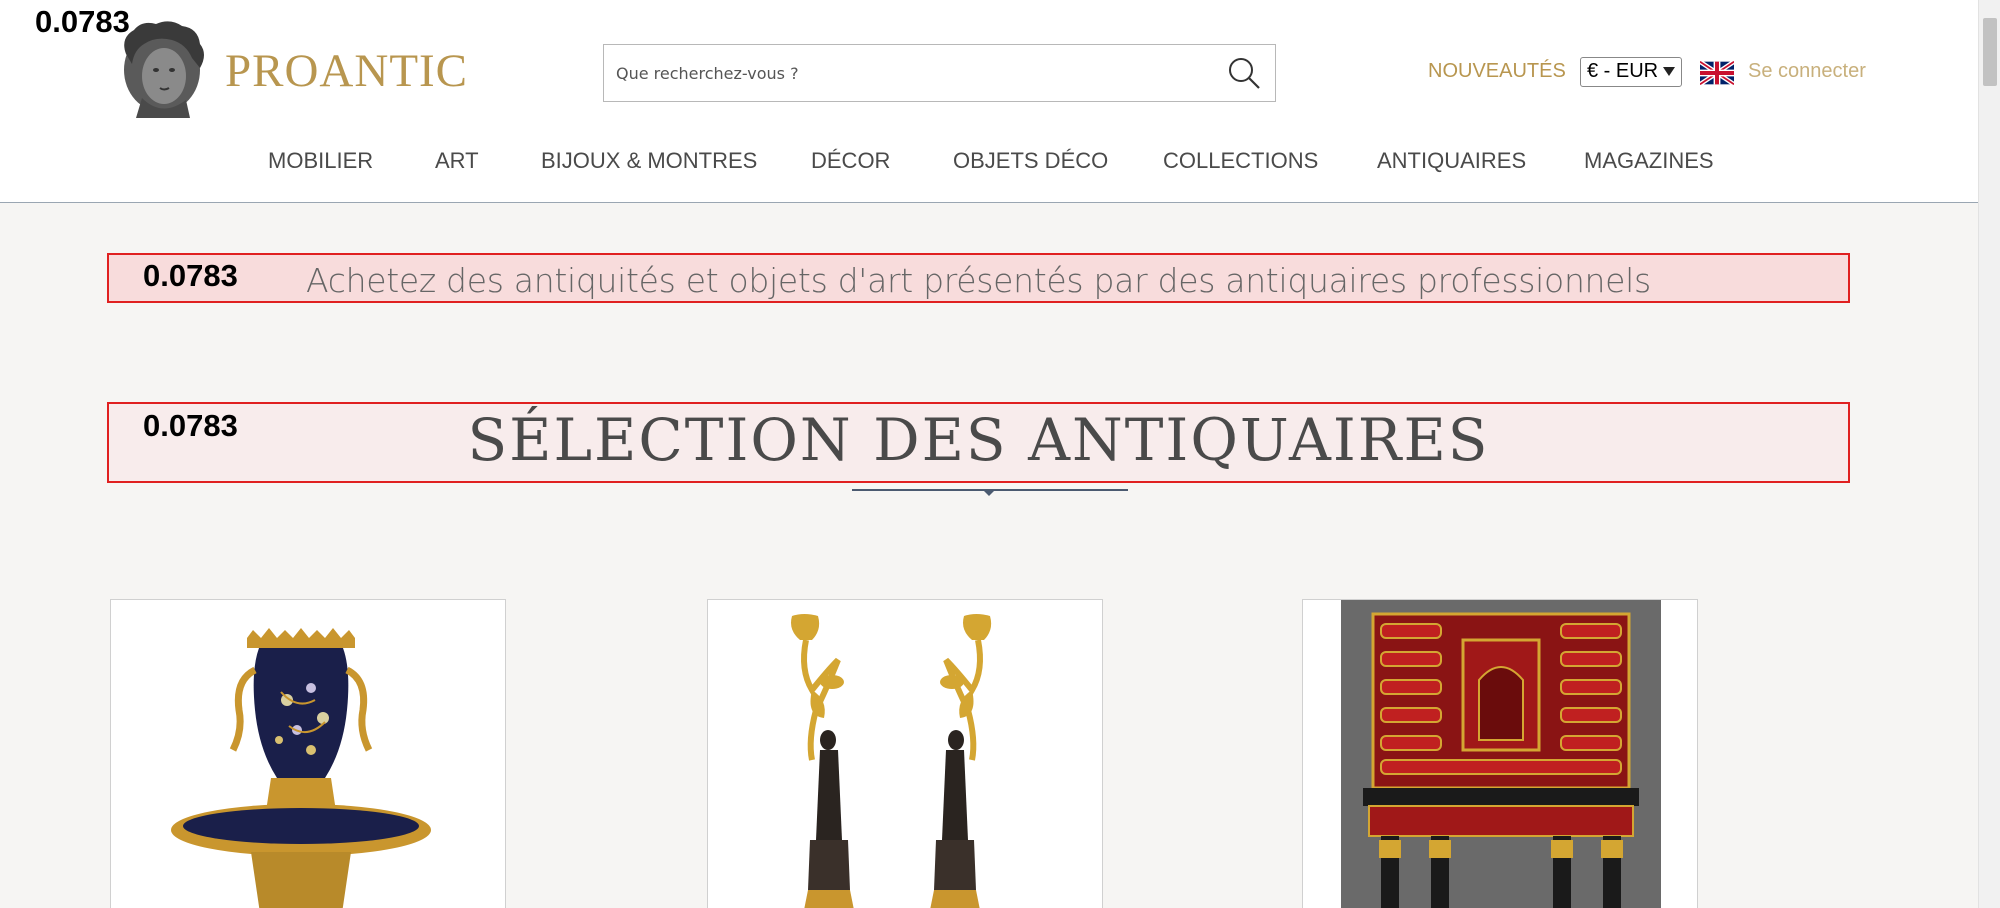  I want to click on nav-item-magazines: MAGAZINES, so click(1649, 161).